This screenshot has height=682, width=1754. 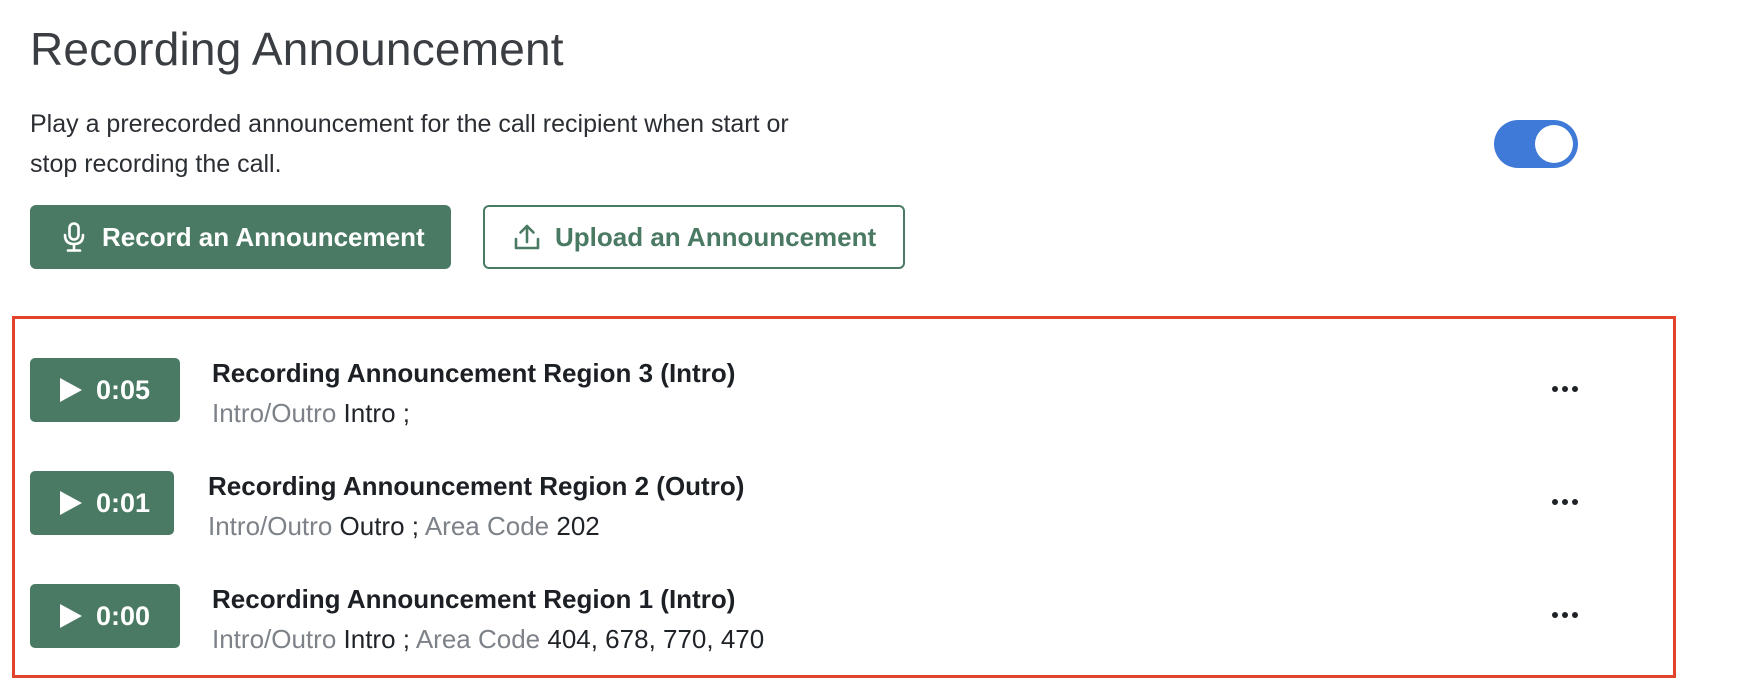 I want to click on recording-meta: Intro/Outro Intro ;, so click(x=311, y=413).